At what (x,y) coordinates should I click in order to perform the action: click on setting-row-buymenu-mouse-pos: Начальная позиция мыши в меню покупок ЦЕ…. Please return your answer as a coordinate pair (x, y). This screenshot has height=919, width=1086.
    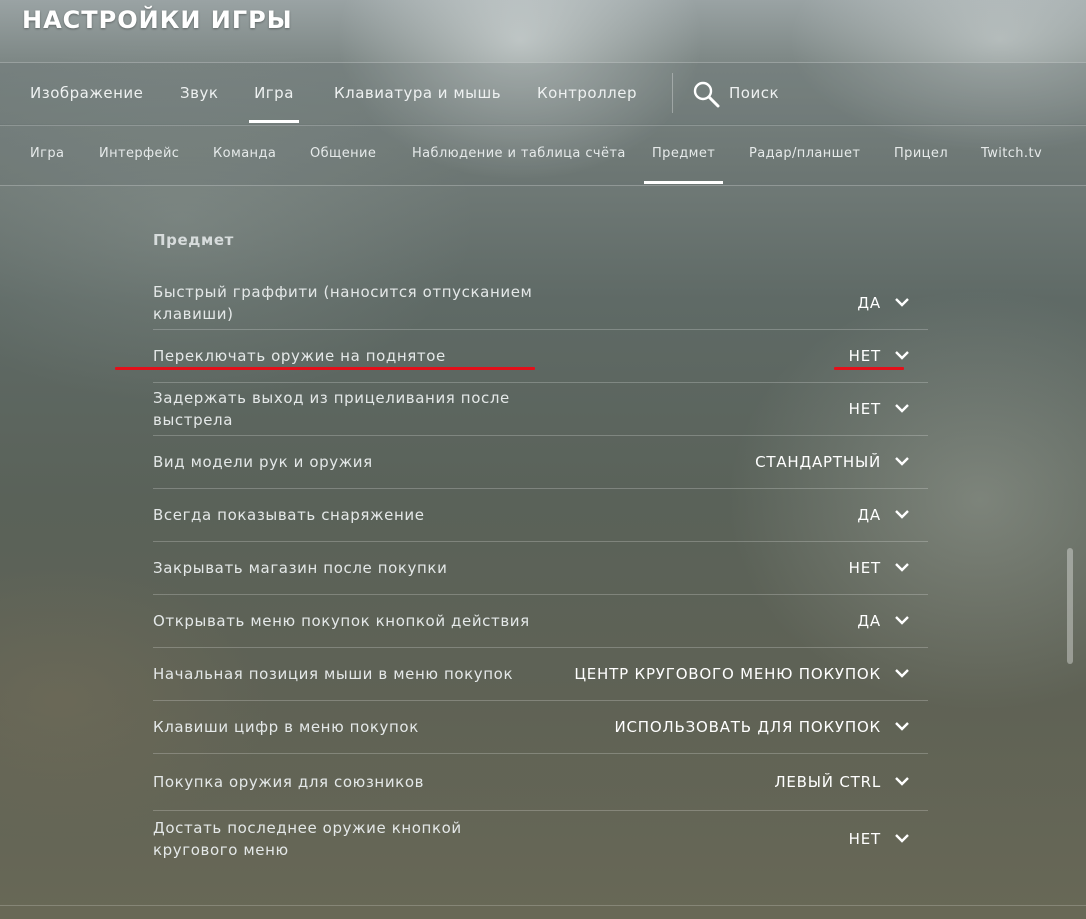
    Looking at the image, I should click on (540, 674).